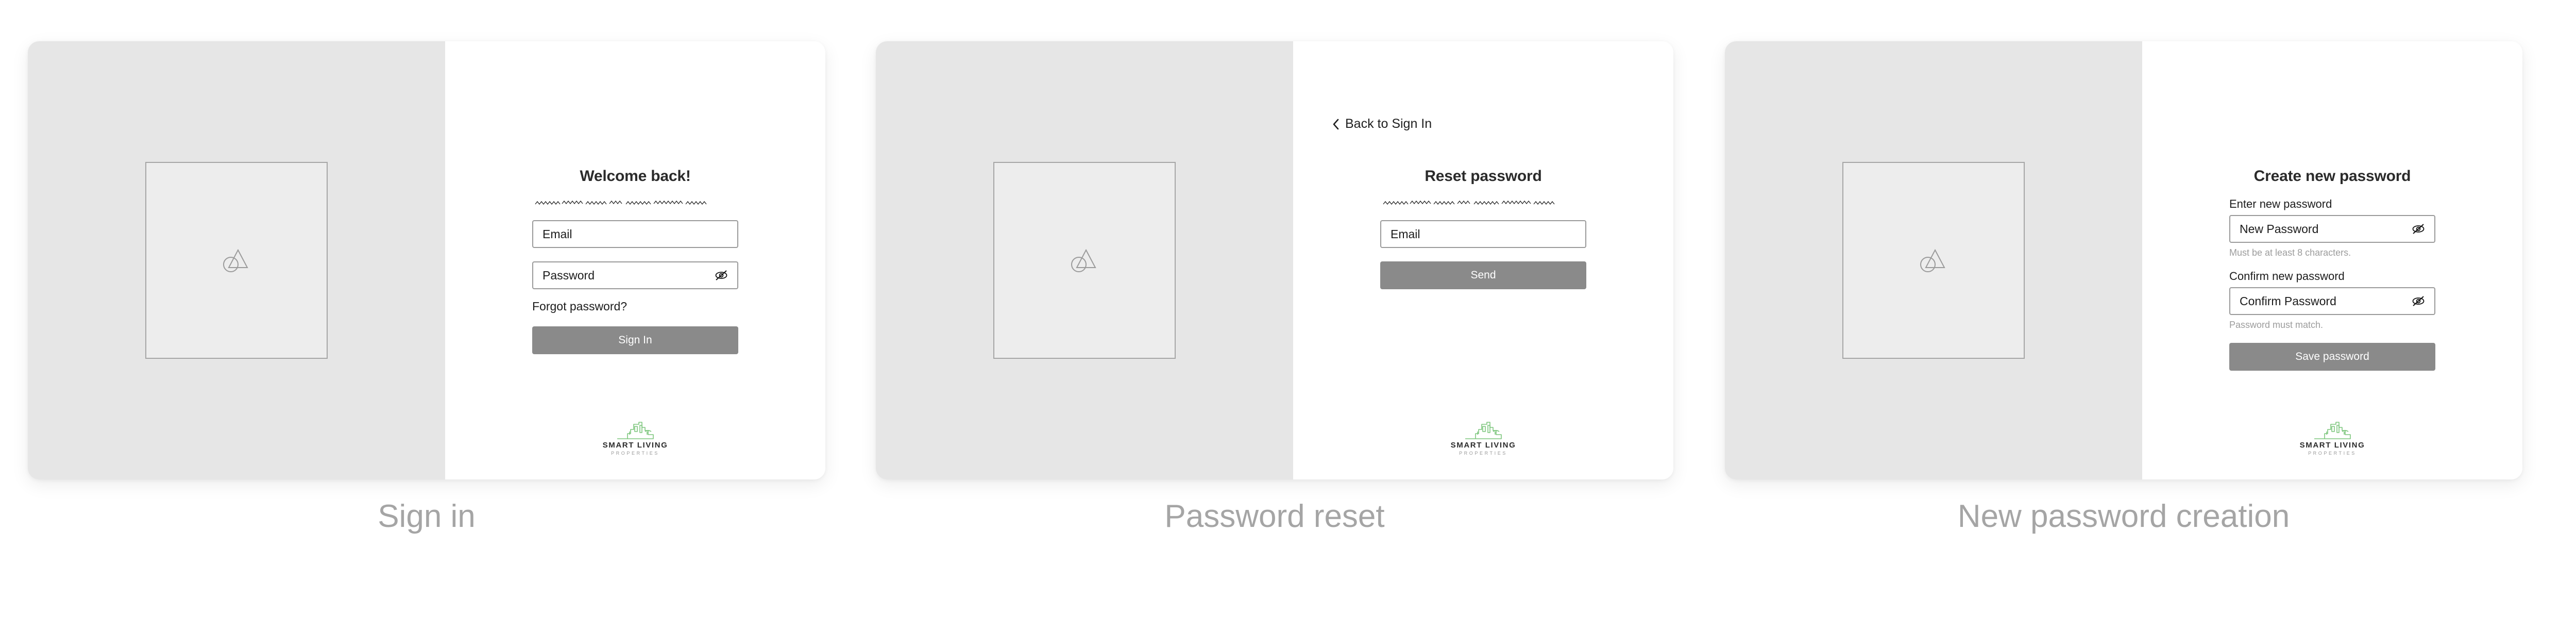  What do you see at coordinates (2290, 253) in the screenshot?
I see `new-password-hint: Must be at least 8 characters.` at bounding box center [2290, 253].